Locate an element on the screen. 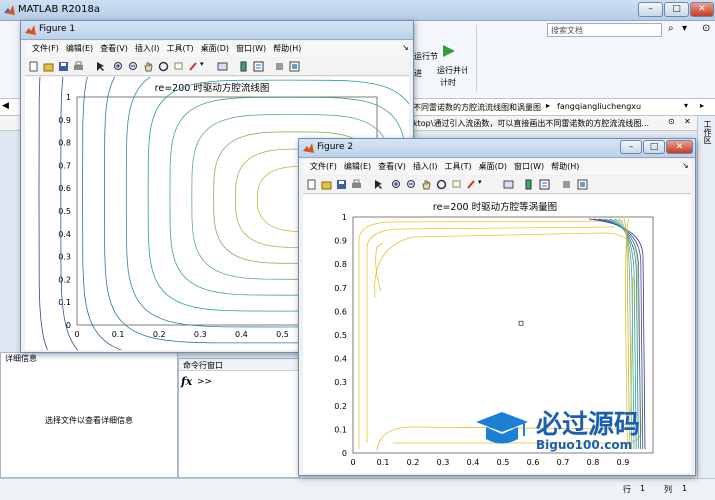  status-bar: 行 1 列 1 is located at coordinates (357, 489).